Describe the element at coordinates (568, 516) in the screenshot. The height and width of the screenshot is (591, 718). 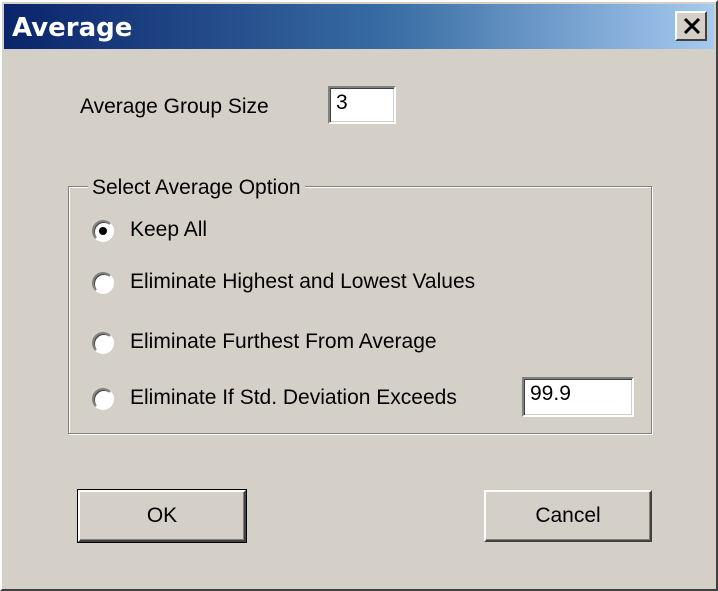
I see `cancel-button: Cancel` at that location.